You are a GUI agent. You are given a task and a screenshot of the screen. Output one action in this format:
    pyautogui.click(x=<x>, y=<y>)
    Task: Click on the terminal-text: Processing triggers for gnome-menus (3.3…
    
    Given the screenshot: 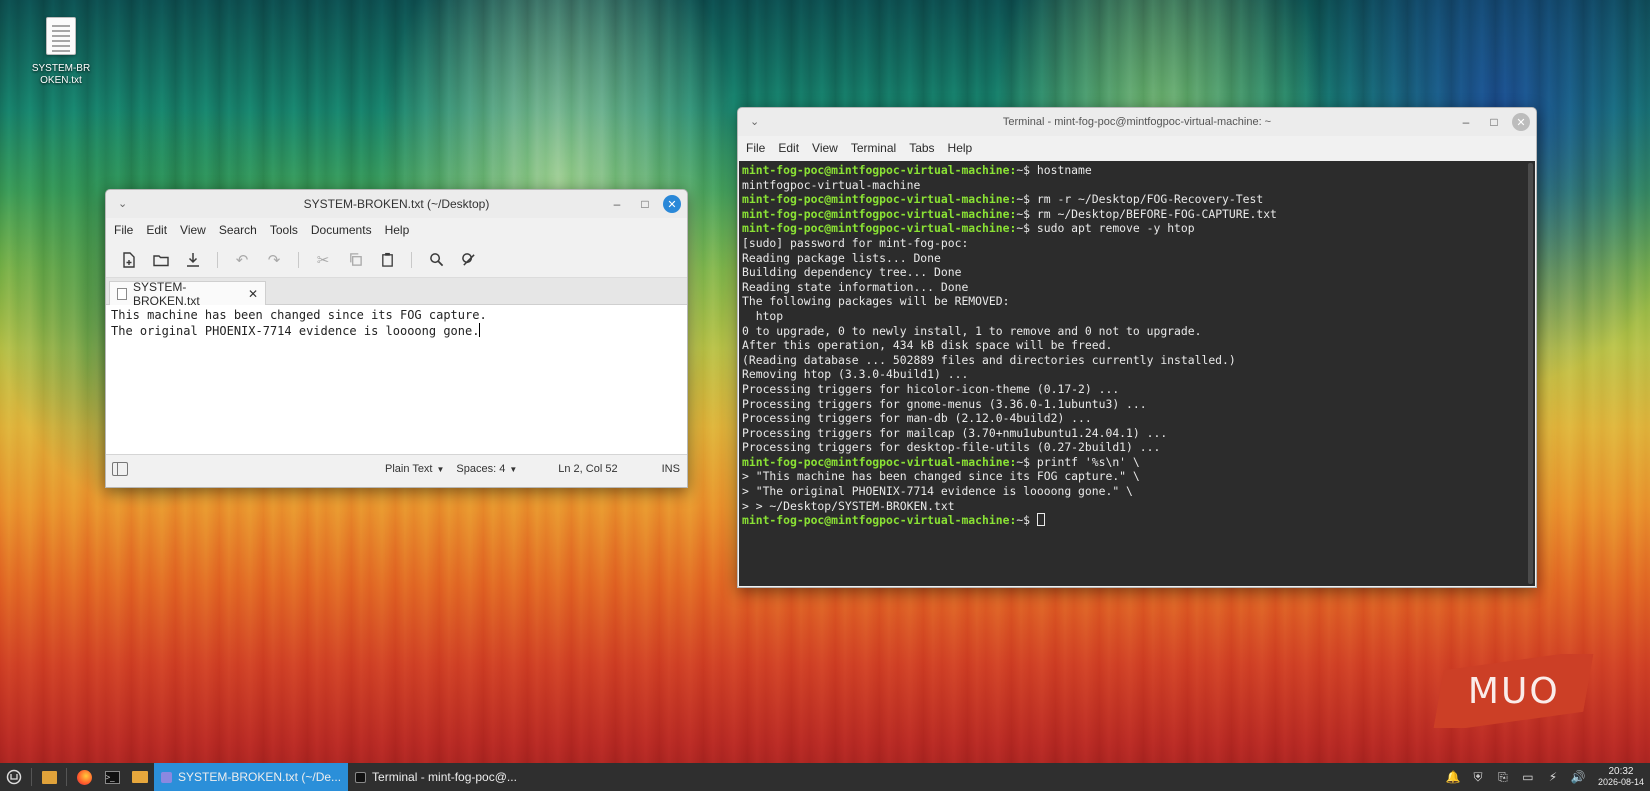 What is the action you would take?
    pyautogui.click(x=944, y=403)
    